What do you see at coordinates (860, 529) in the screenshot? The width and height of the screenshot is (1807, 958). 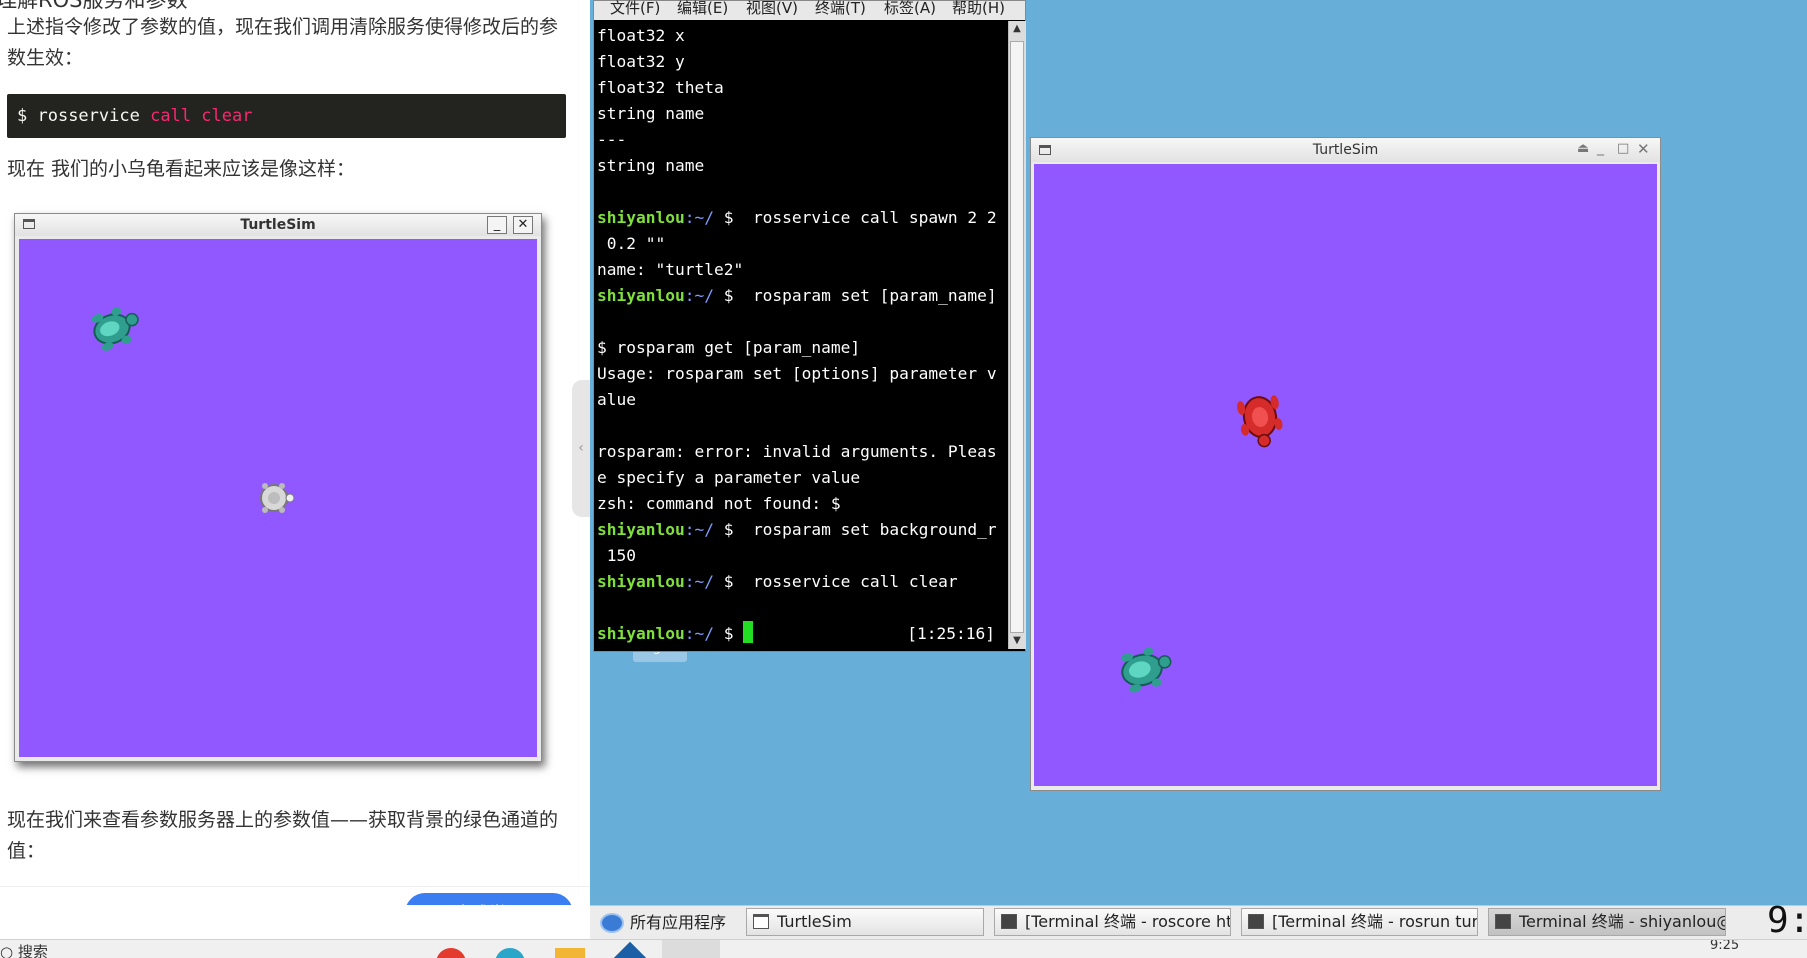 I see `command-text: $ rosparam set background_r` at bounding box center [860, 529].